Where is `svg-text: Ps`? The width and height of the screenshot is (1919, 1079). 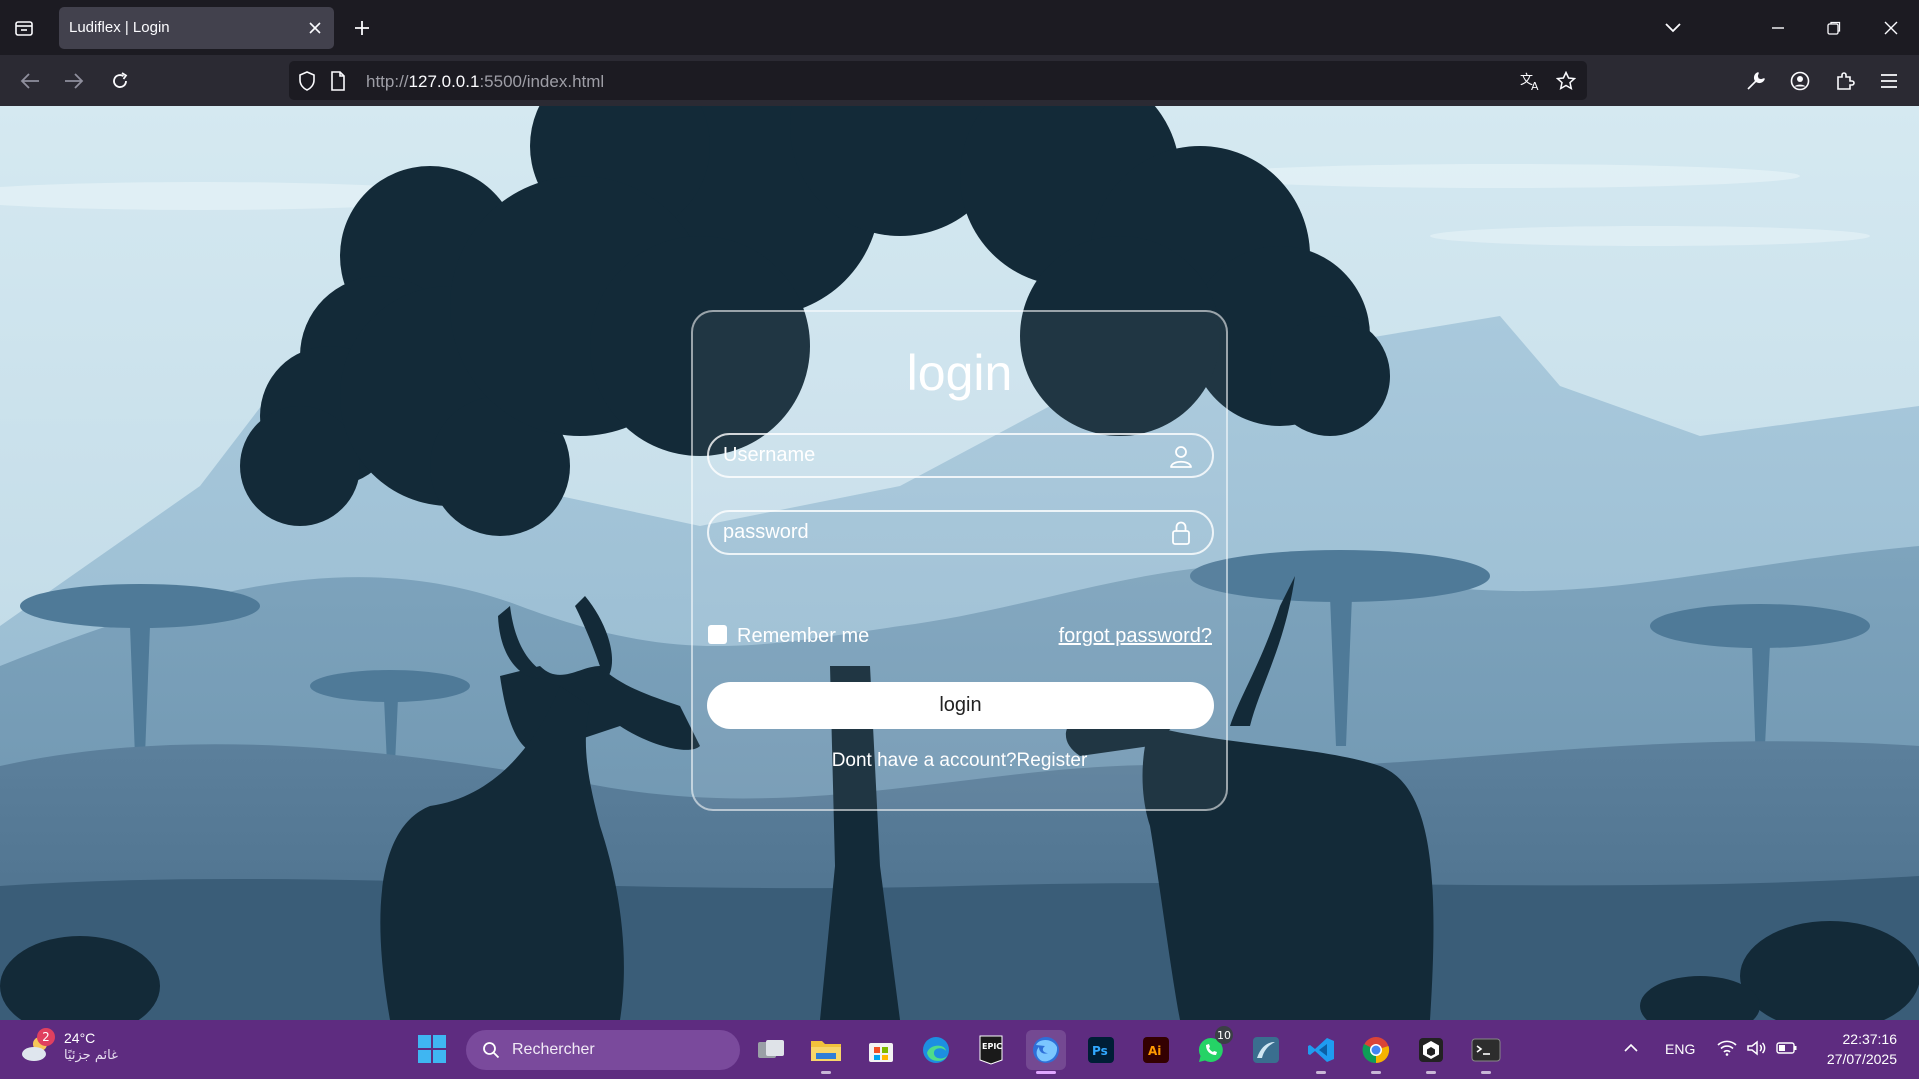
svg-text: Ps is located at coordinates (1100, 1051).